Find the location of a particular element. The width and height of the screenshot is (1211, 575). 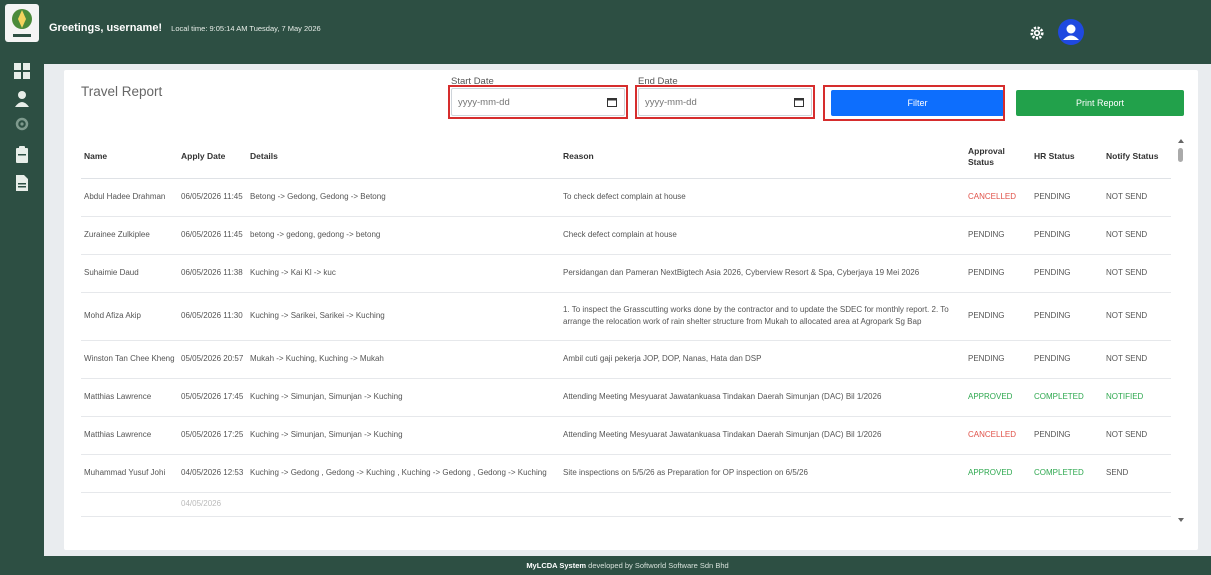

table-row: 04/05/2026 is located at coordinates (626, 504).